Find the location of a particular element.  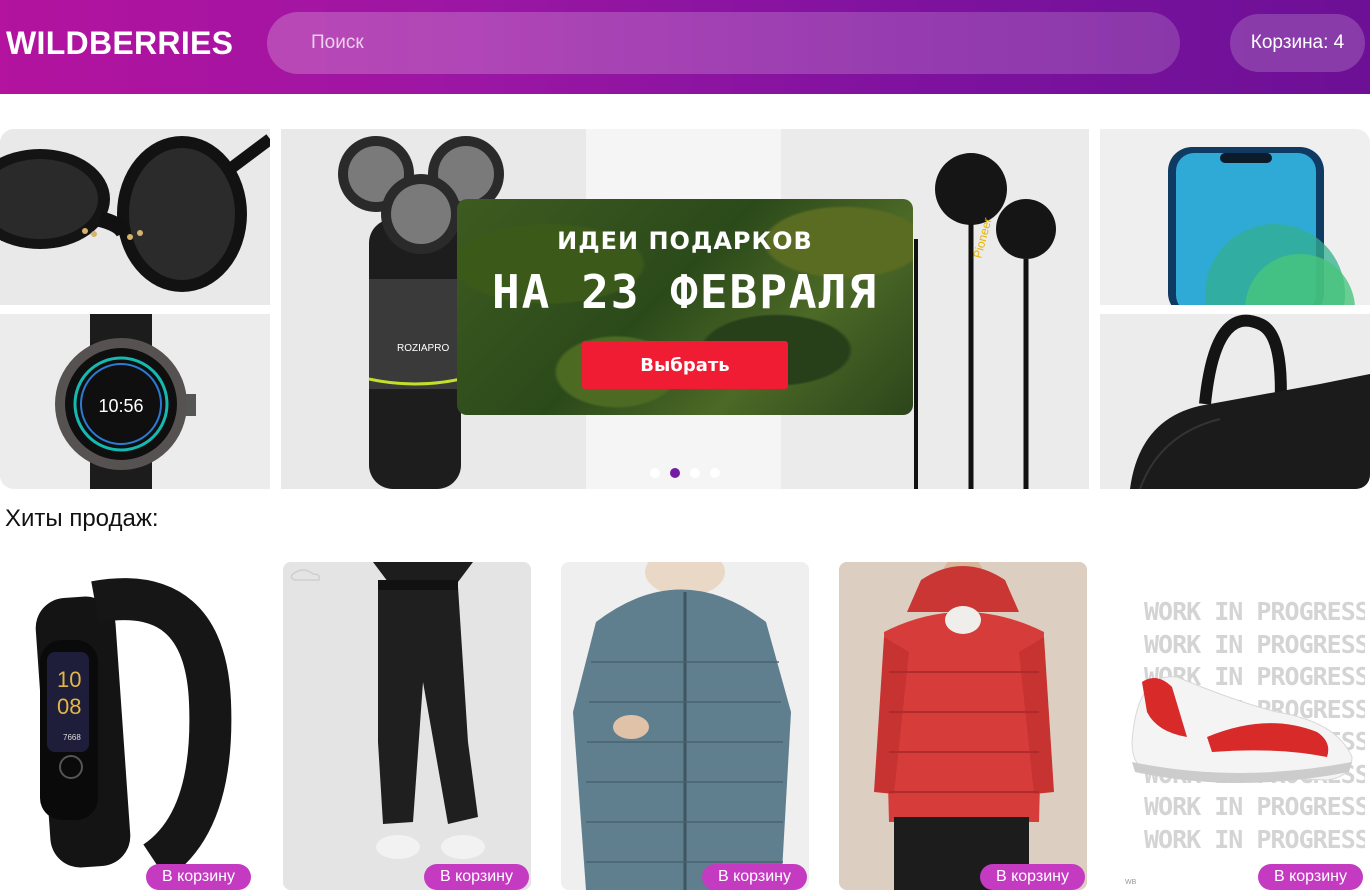

handbag-image is located at coordinates (1235, 401).